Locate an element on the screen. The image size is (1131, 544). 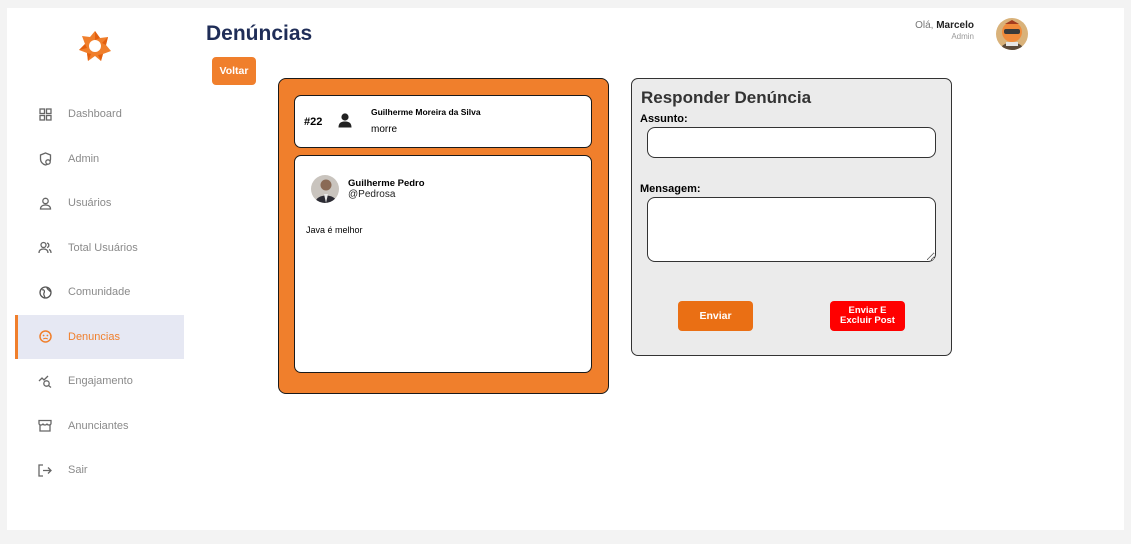
sidebar-item-label: Engajamento is located at coordinates (100, 381).